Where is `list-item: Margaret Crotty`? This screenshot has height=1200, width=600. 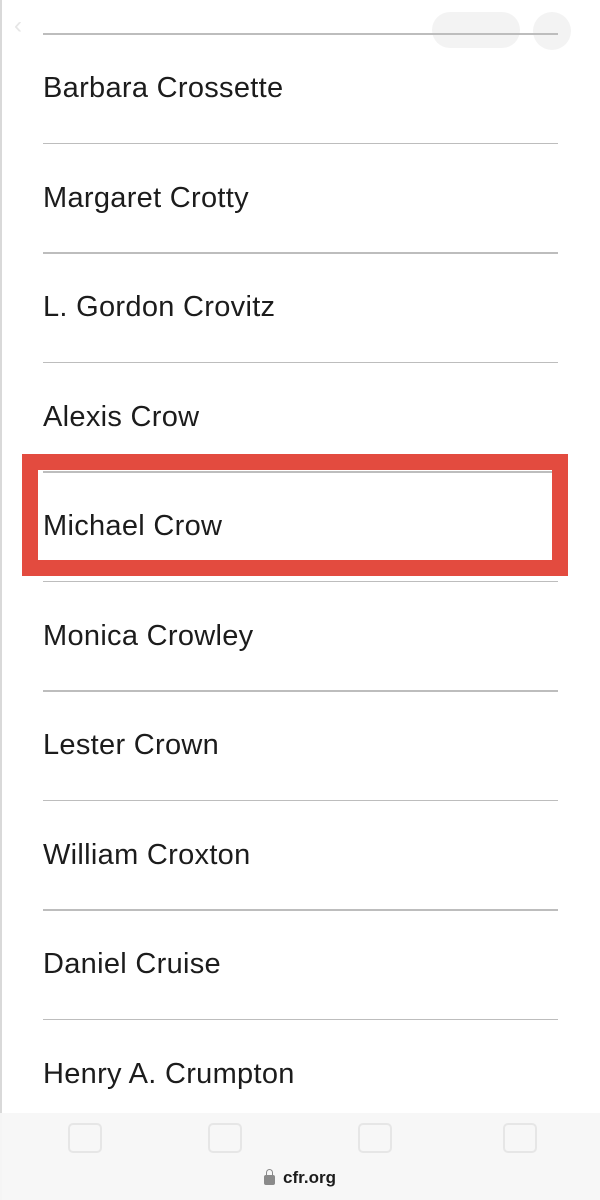 list-item: Margaret Crotty is located at coordinates (300, 198).